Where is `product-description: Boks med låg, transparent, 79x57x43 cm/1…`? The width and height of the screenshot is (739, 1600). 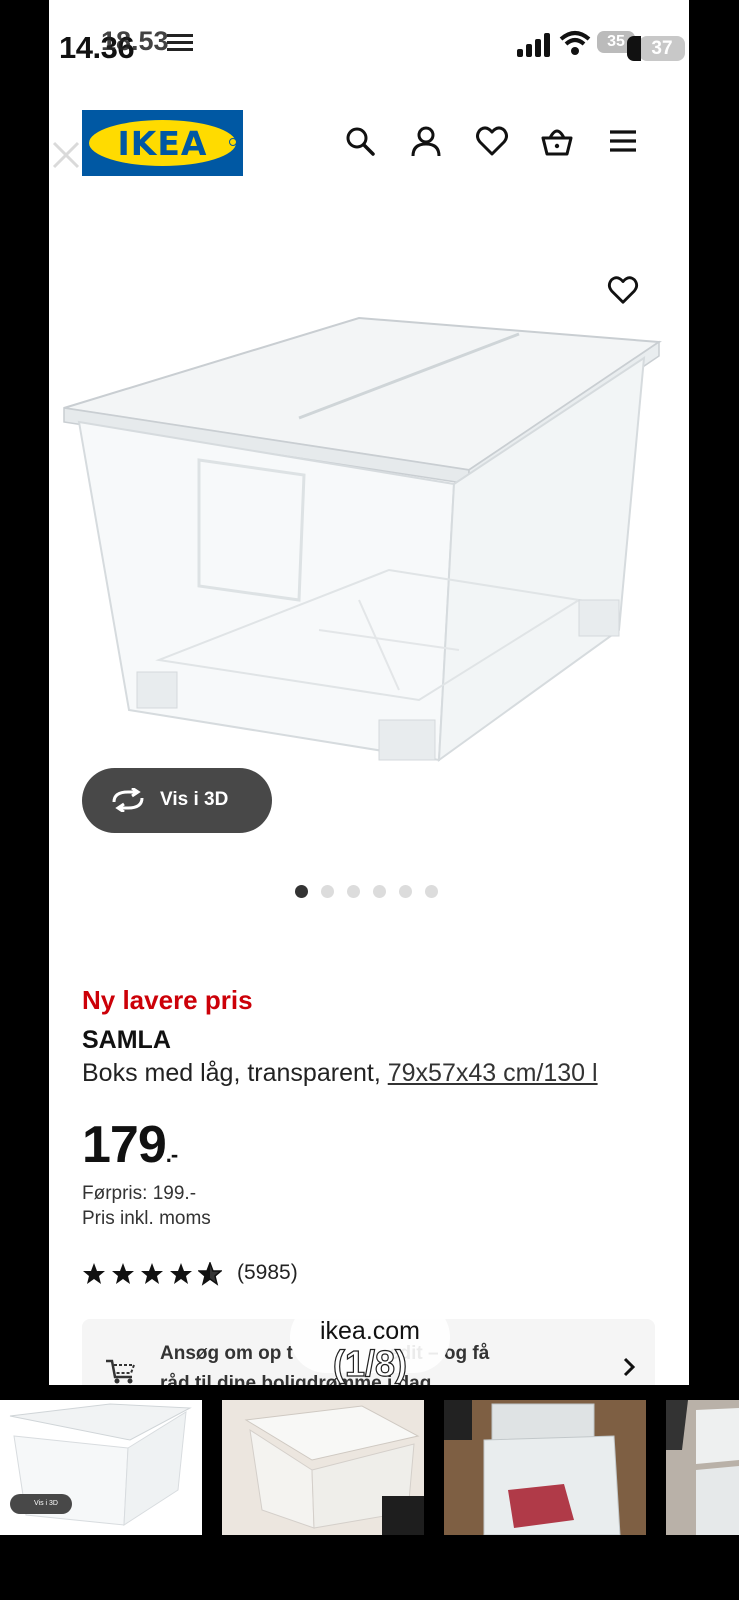
product-description: Boks med låg, transparent, 79x57x43 cm/1… is located at coordinates (340, 1073).